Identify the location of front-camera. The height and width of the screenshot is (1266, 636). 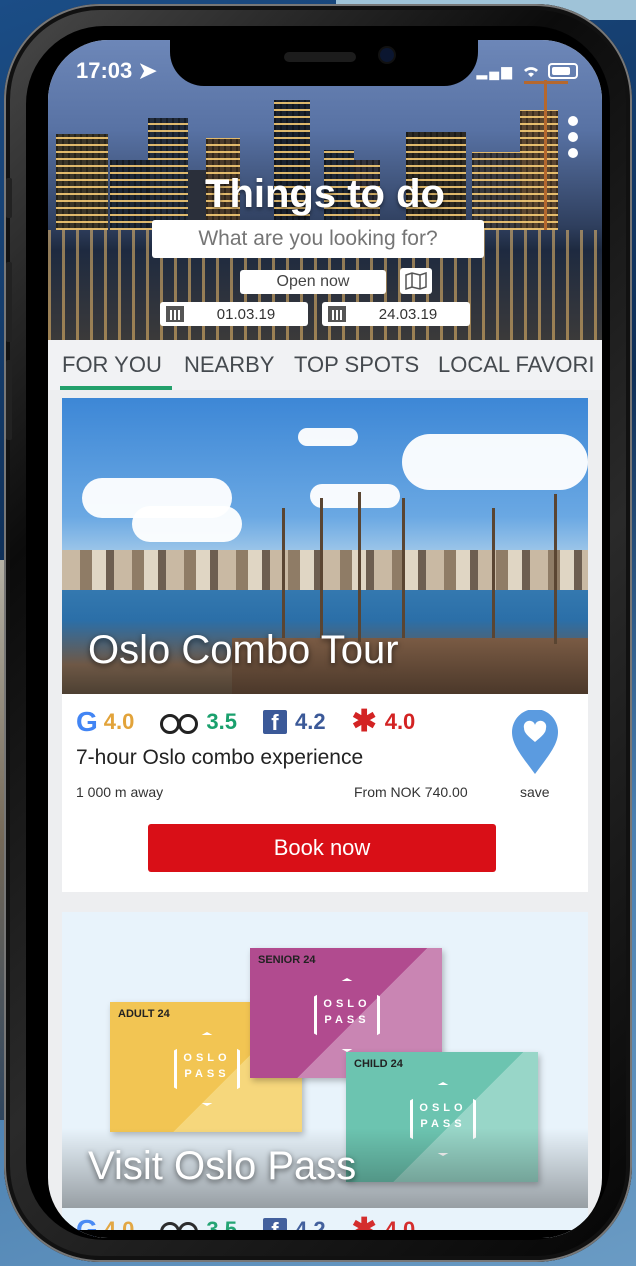
(387, 55).